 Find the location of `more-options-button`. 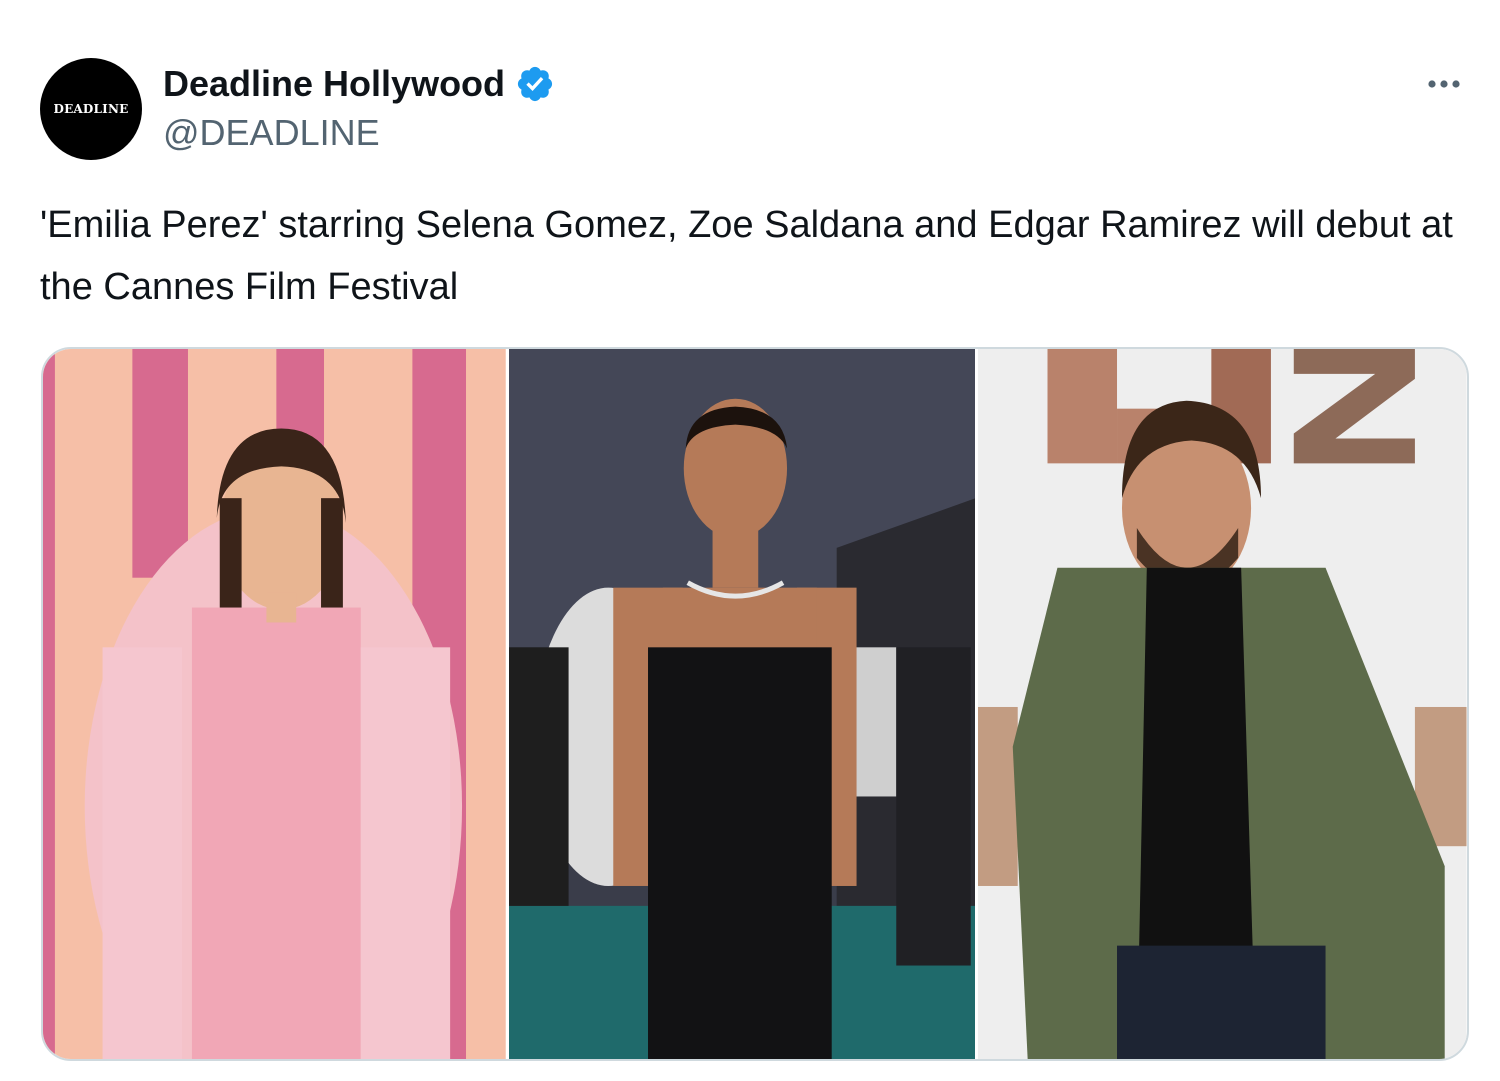

more-options-button is located at coordinates (1444, 84).